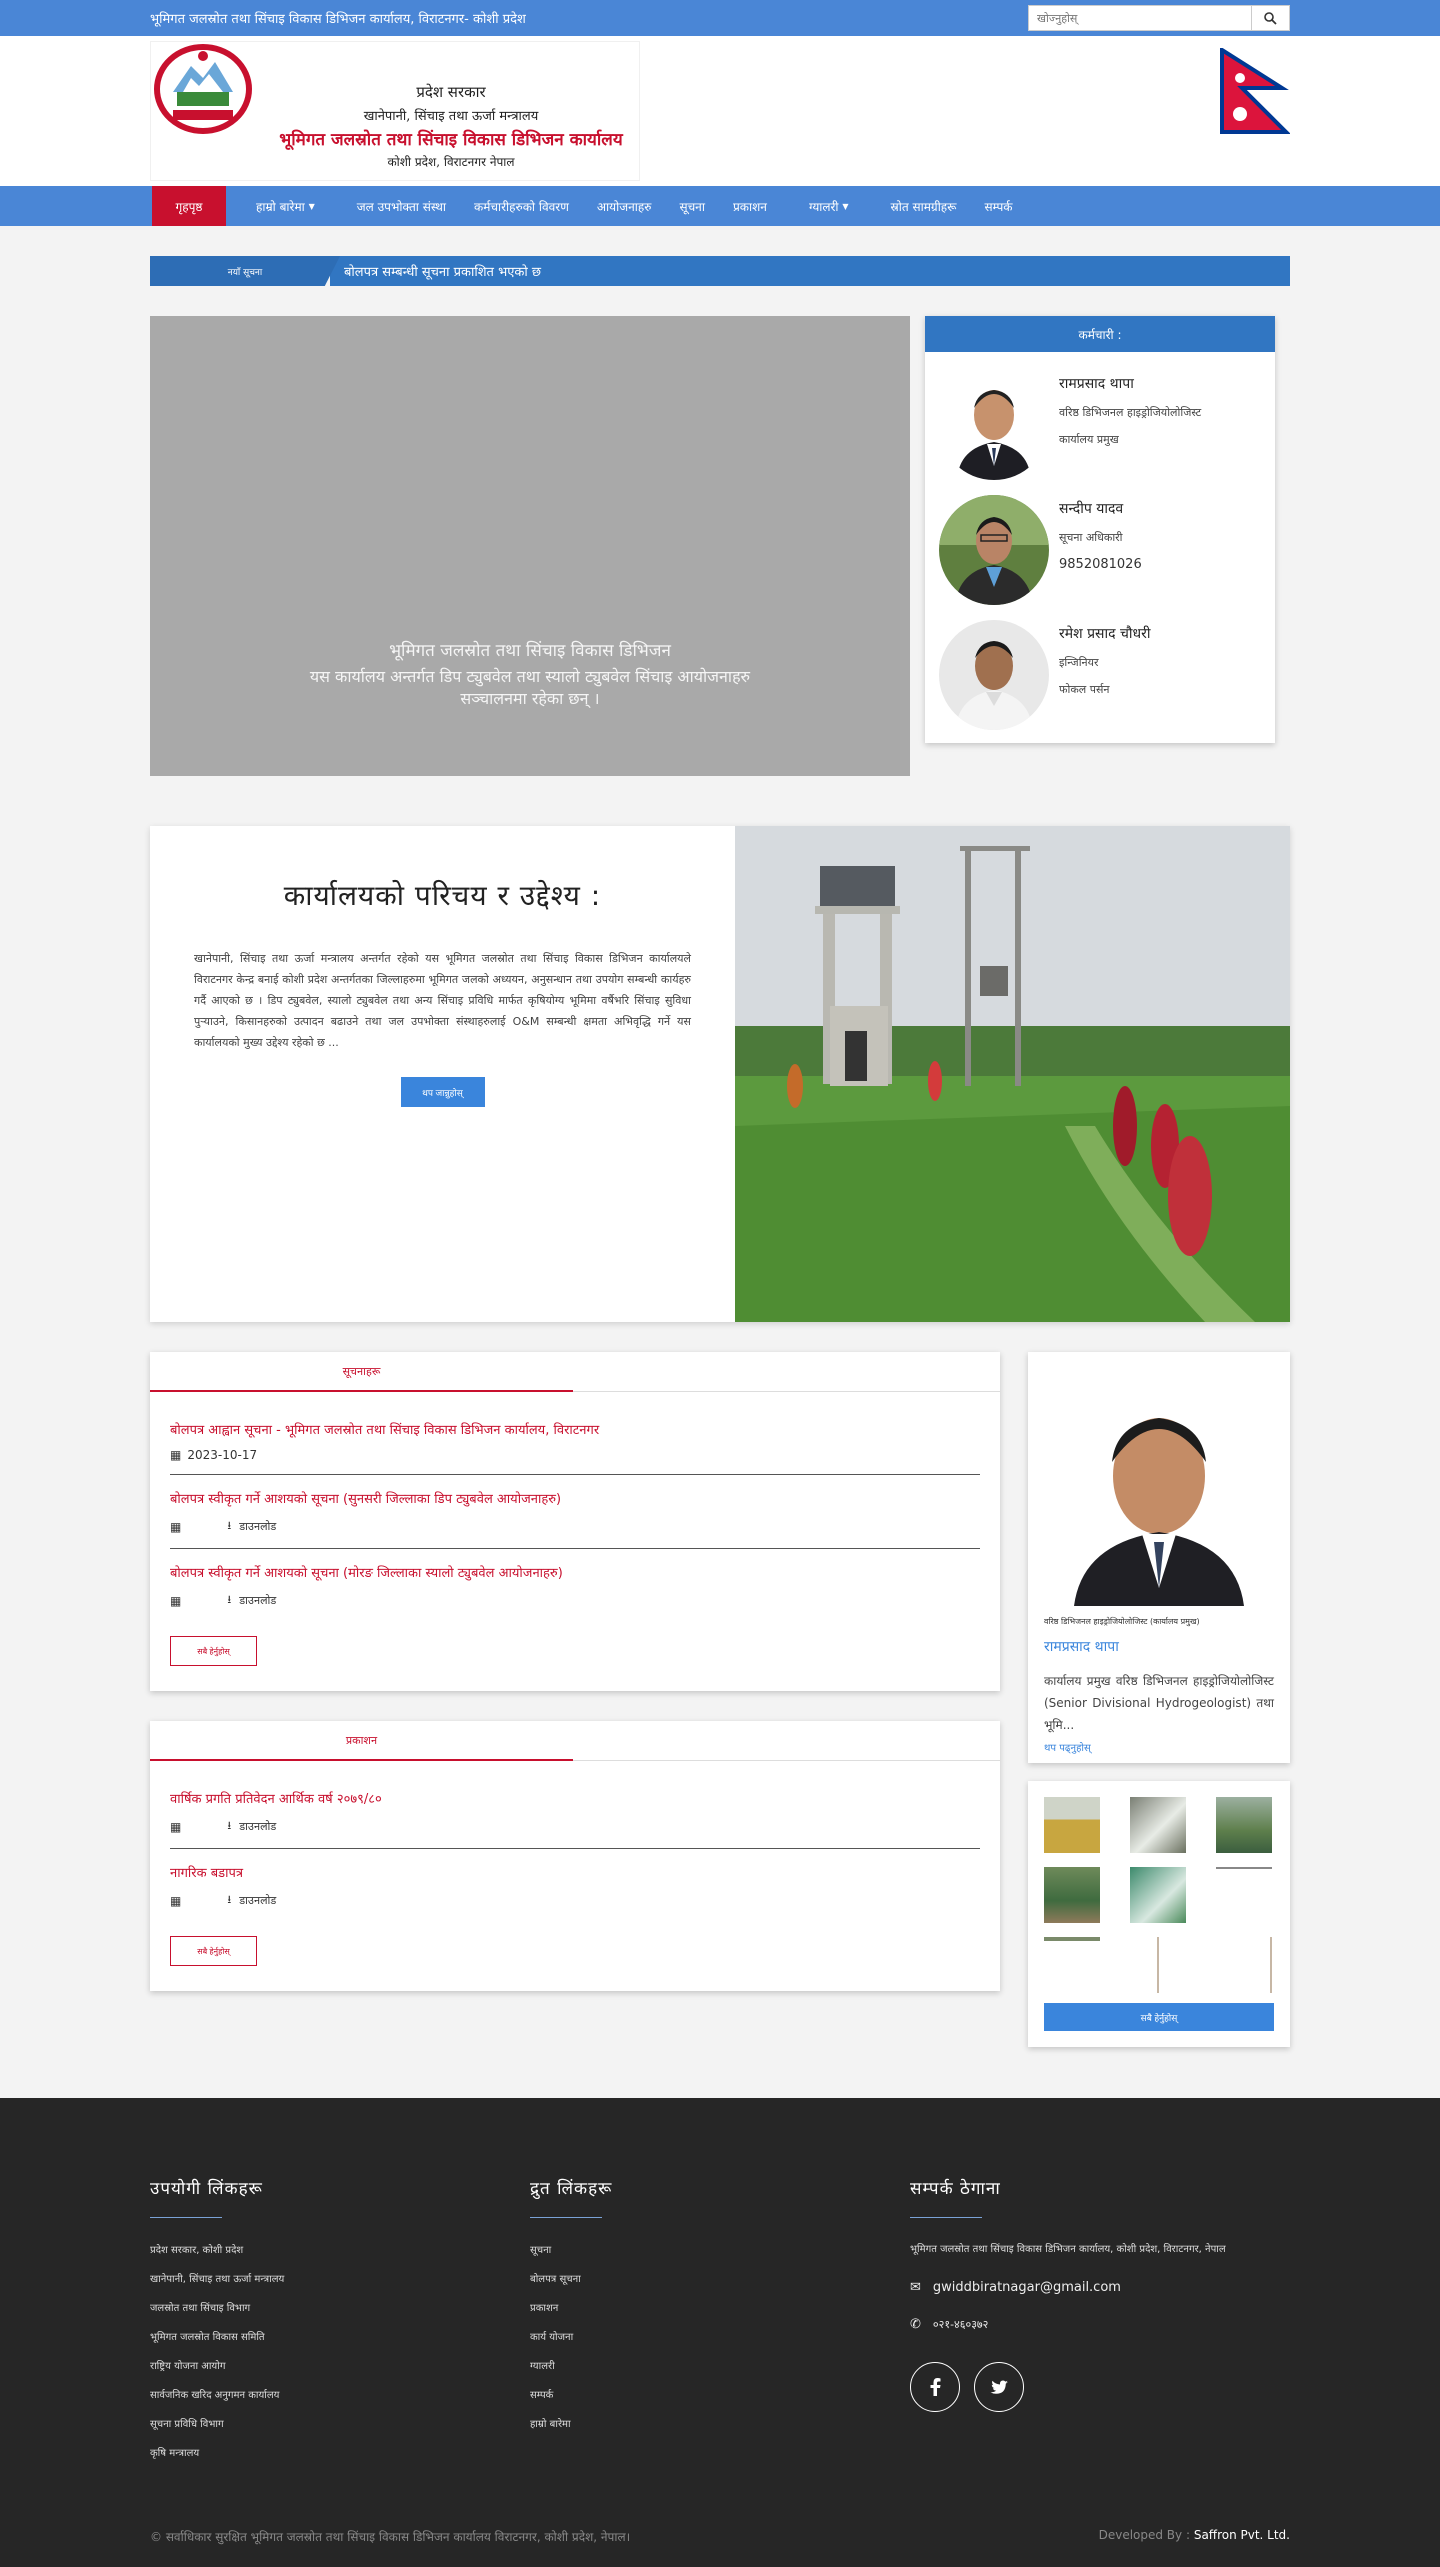  Describe the element at coordinates (692, 206) in the screenshot. I see `nav-notices: सूचना` at that location.